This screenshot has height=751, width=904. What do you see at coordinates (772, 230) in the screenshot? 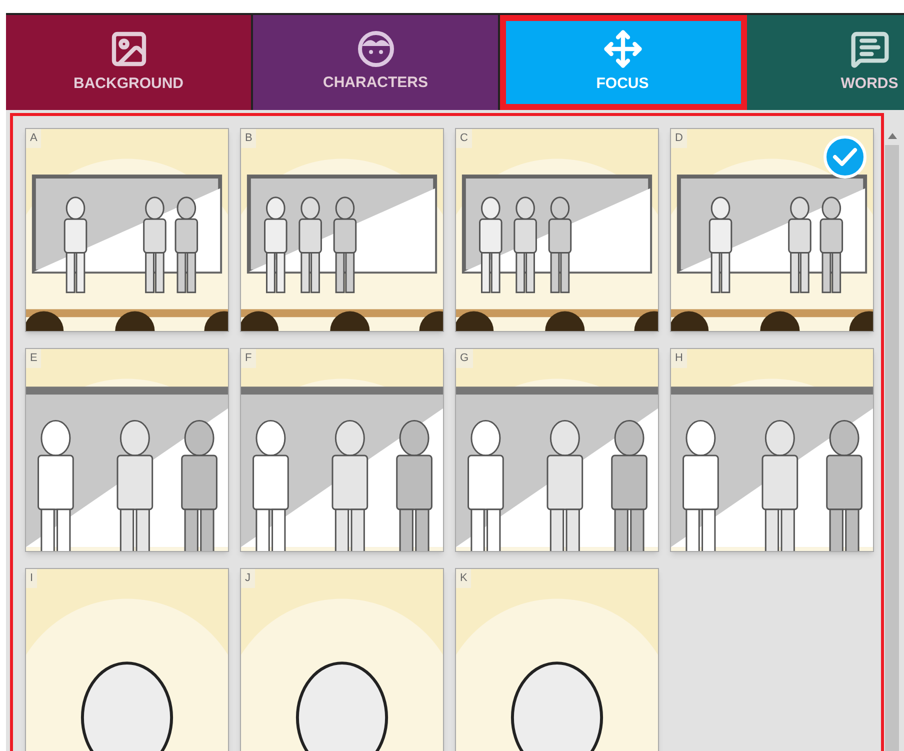
I see `scene-thumbnail: D` at bounding box center [772, 230].